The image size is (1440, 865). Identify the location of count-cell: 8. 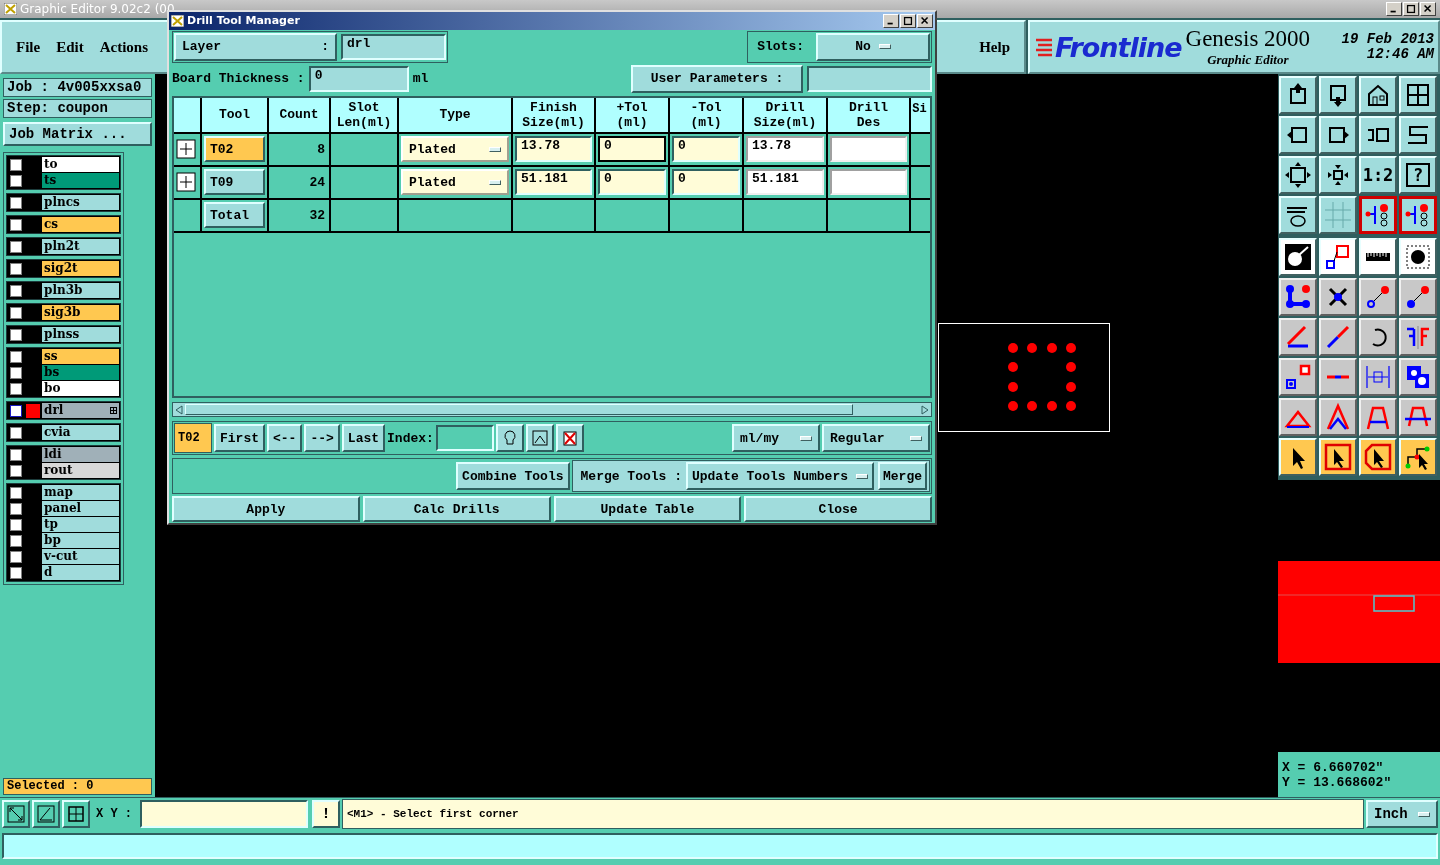
(299, 149).